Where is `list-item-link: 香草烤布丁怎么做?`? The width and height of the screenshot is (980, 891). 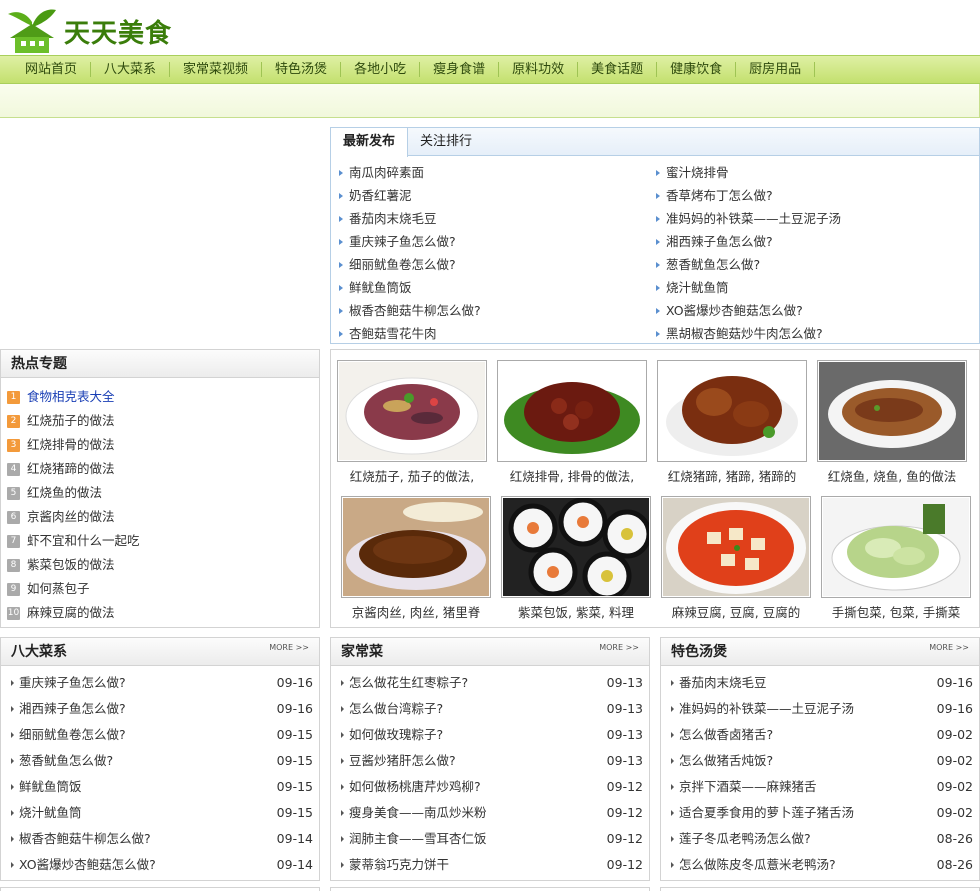
list-item-link: 香草烤布丁怎么做? is located at coordinates (719, 195).